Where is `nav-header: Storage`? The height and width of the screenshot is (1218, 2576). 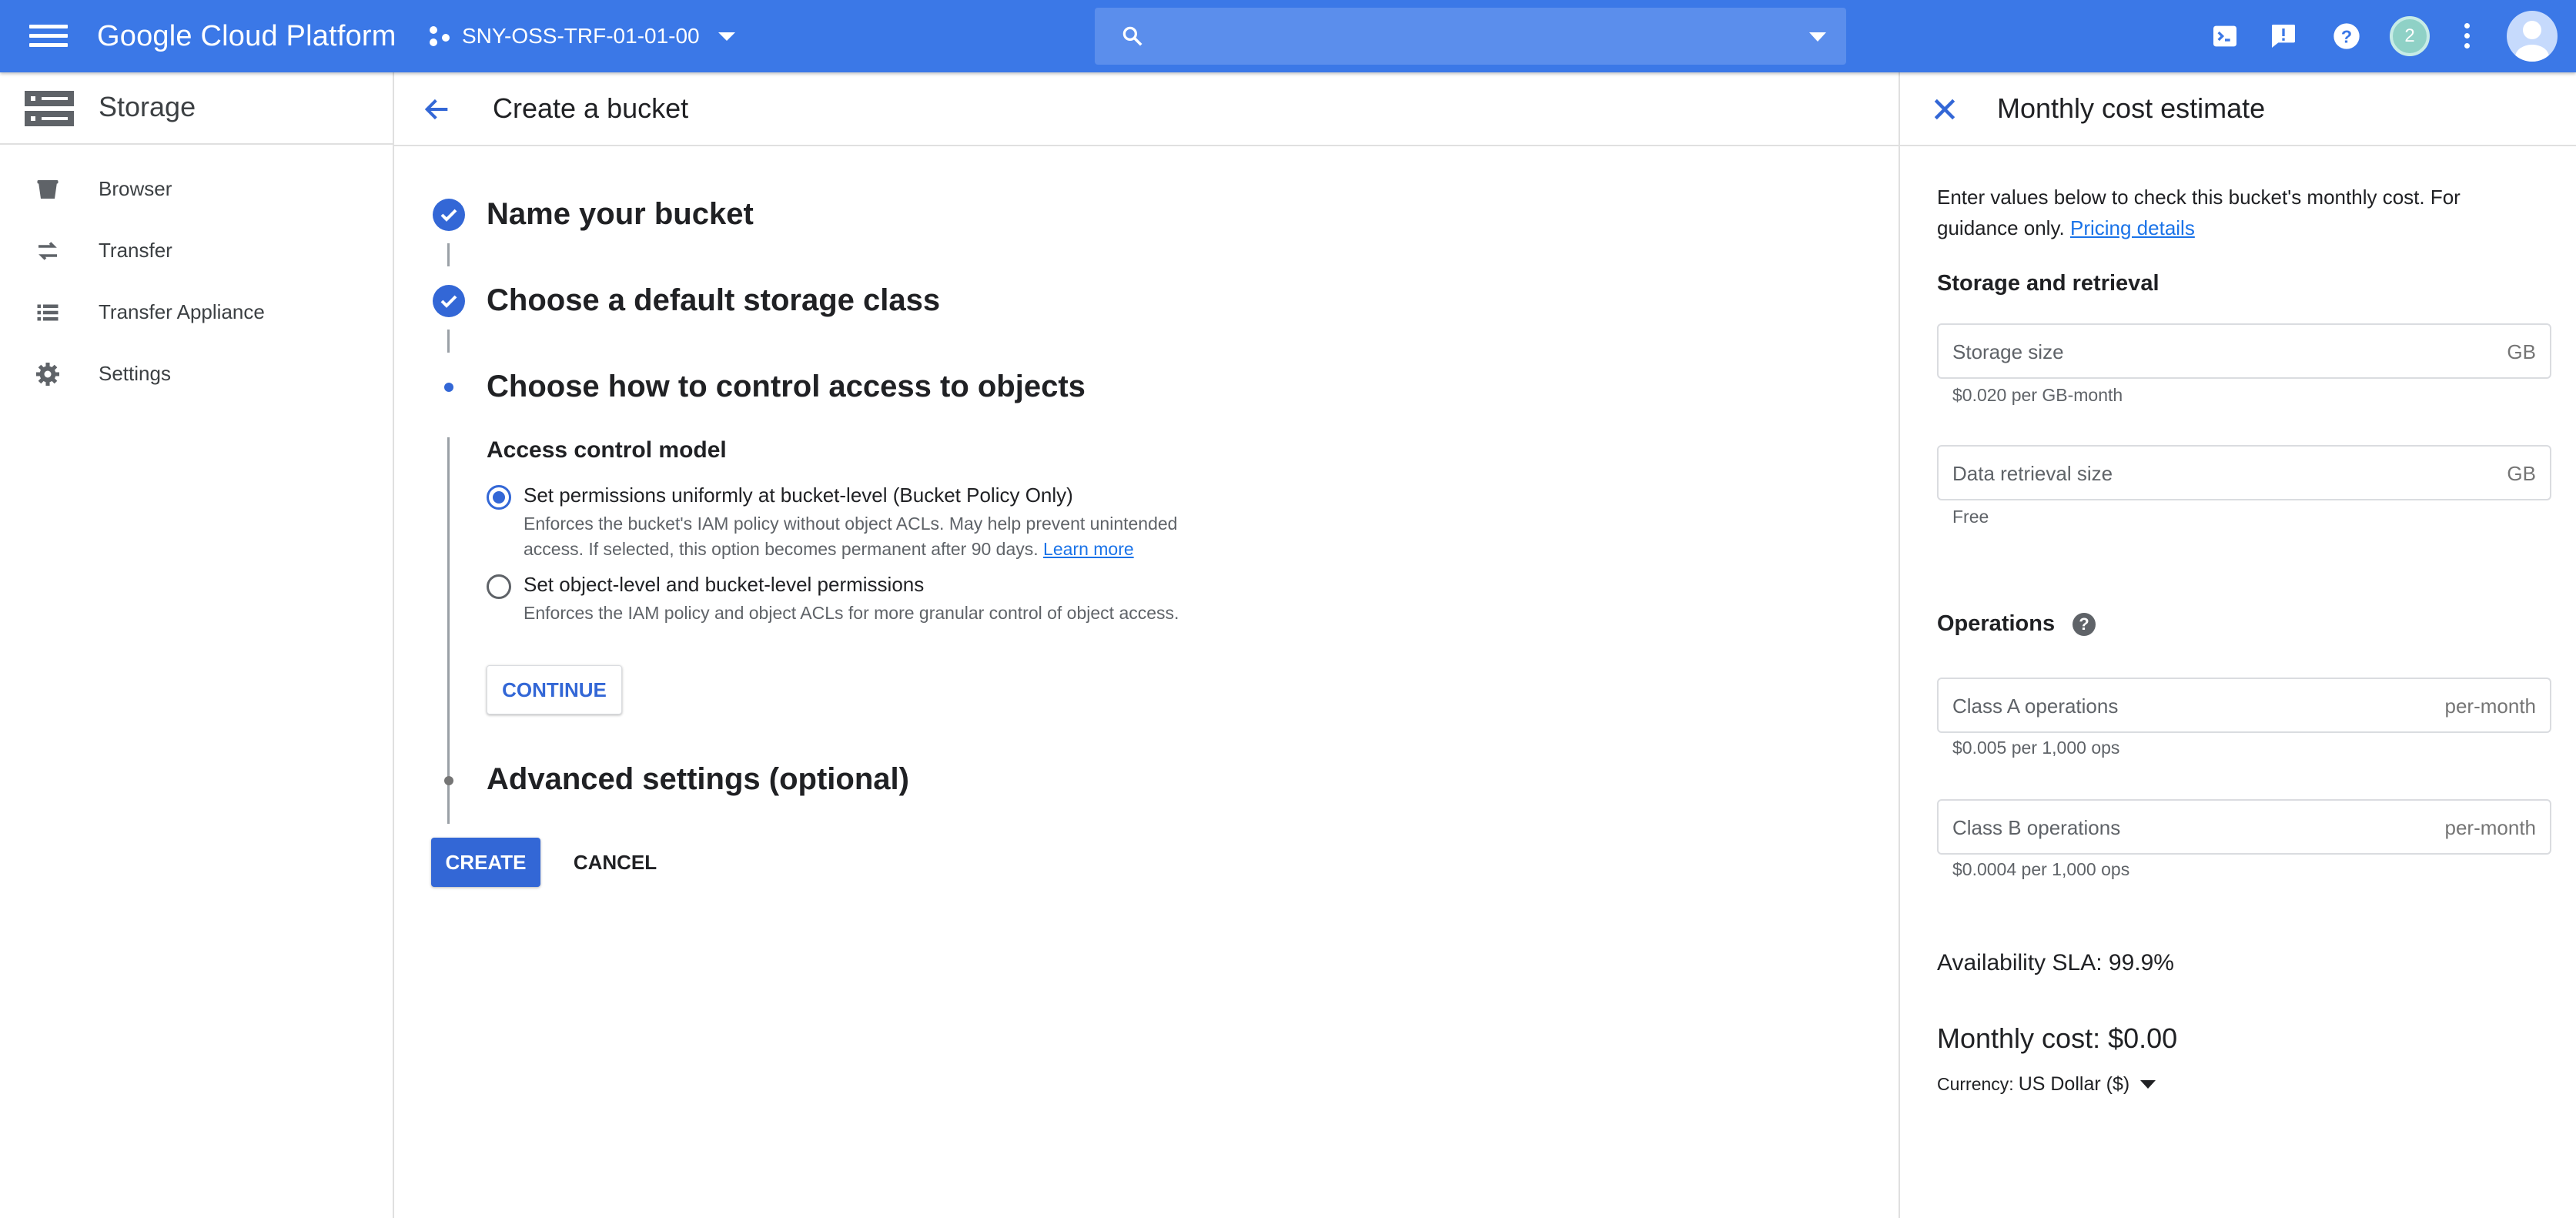
nav-header: Storage is located at coordinates (197, 109).